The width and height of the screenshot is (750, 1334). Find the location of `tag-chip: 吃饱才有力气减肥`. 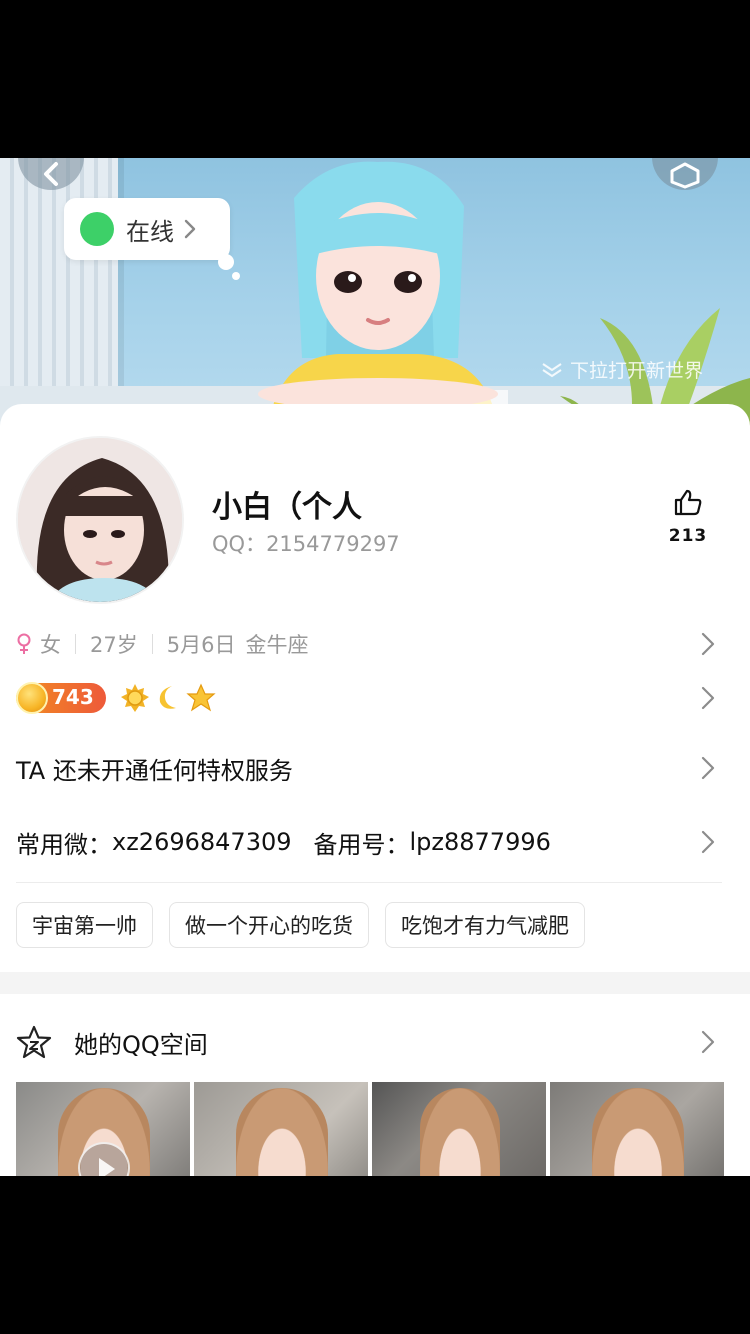

tag-chip: 吃饱才有力气减肥 is located at coordinates (485, 925).